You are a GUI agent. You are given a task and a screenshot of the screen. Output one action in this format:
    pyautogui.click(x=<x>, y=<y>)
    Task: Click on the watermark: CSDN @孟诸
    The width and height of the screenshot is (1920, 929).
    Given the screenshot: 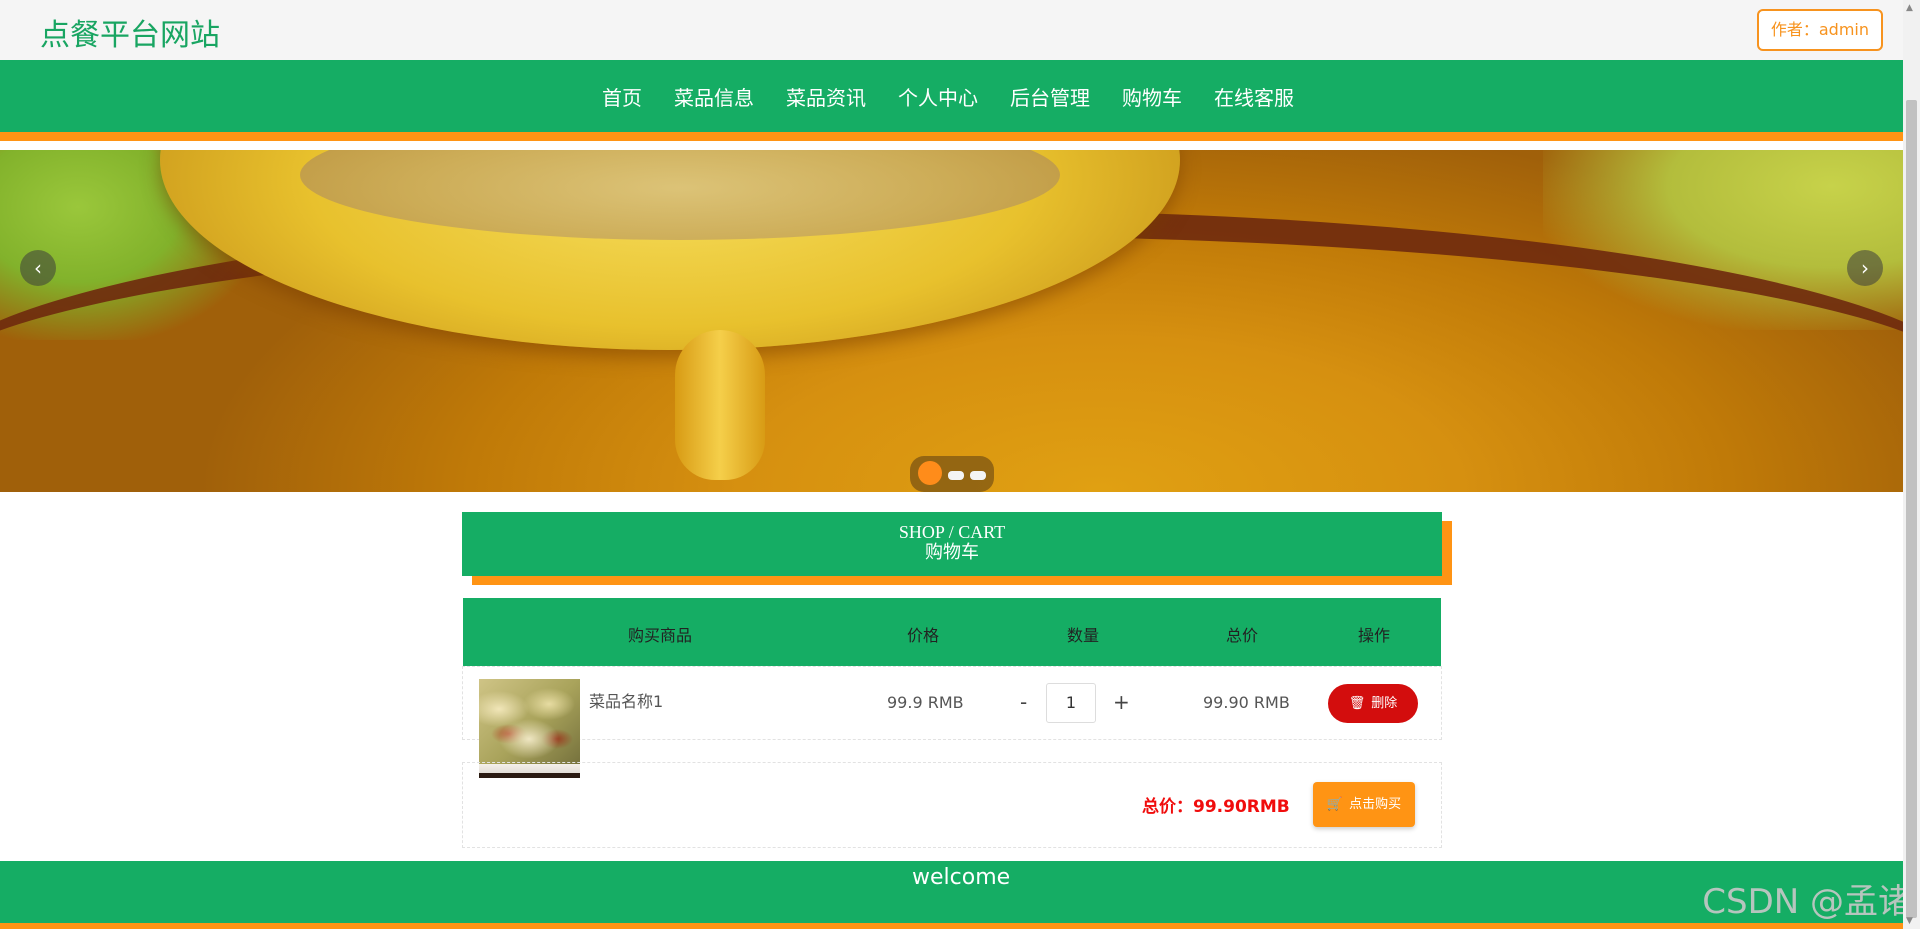 What is the action you would take?
    pyautogui.click(x=1807, y=902)
    